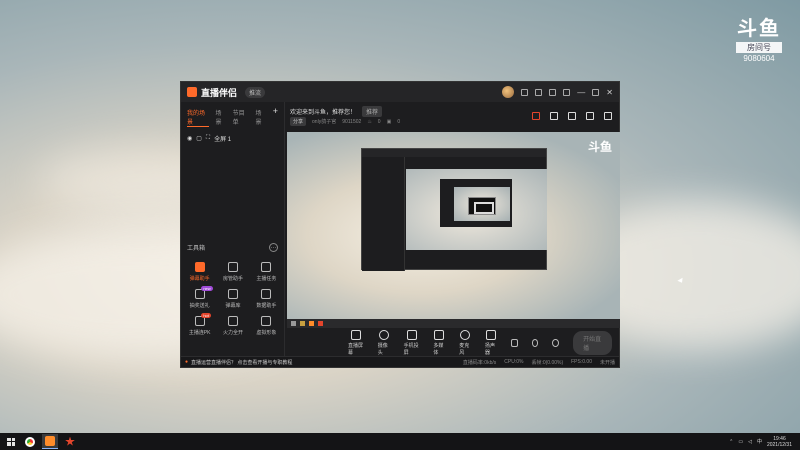 Image resolution: width=800 pixels, height=450 pixels. What do you see at coordinates (490, 335) in the screenshot?
I see `speaker-icon` at bounding box center [490, 335].